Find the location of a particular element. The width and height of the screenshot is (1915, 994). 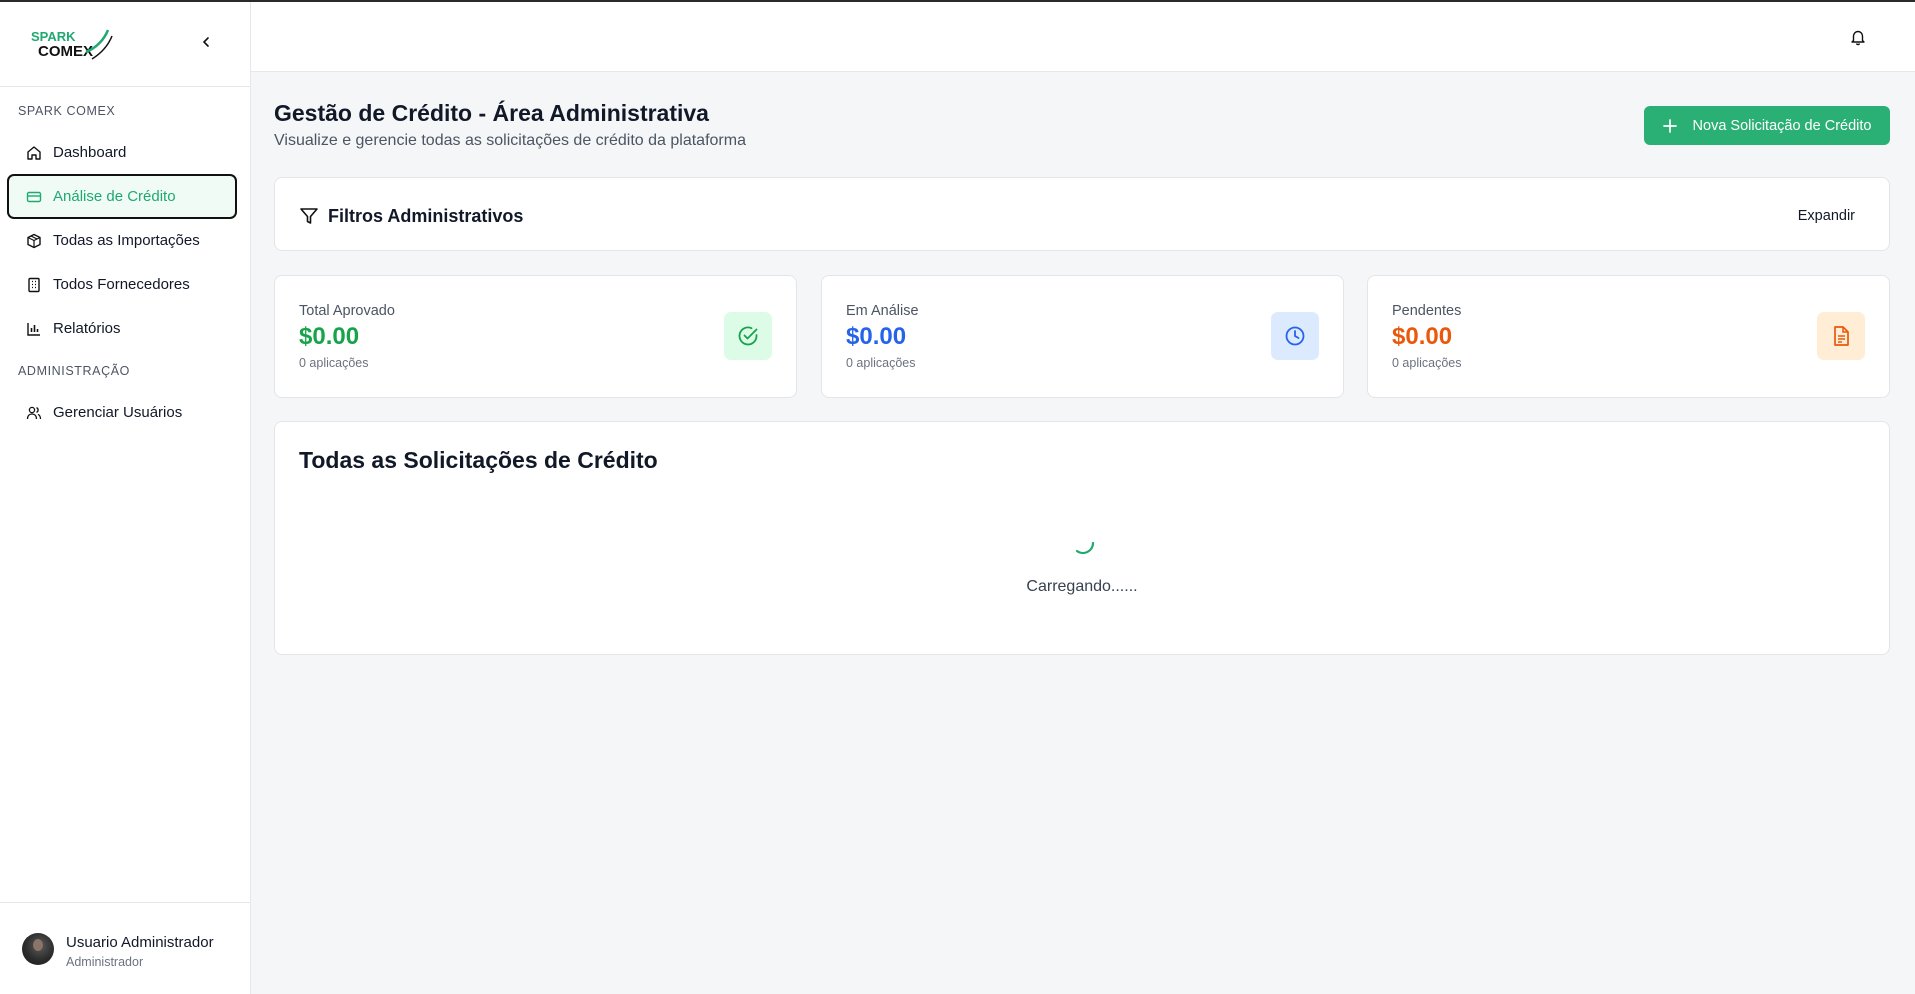

sidebar-item-fornecedores: Todos Fornecedores is located at coordinates (122, 284).